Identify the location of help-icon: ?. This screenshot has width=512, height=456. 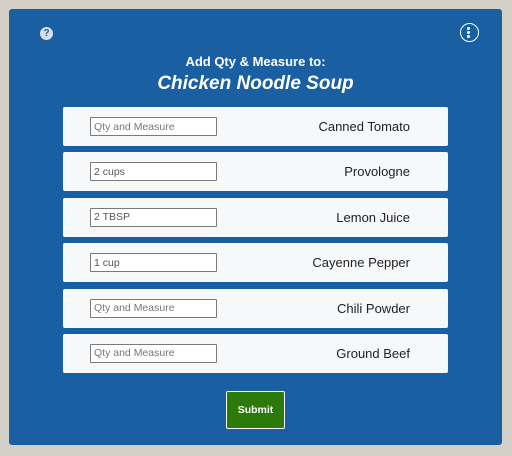
(46, 33).